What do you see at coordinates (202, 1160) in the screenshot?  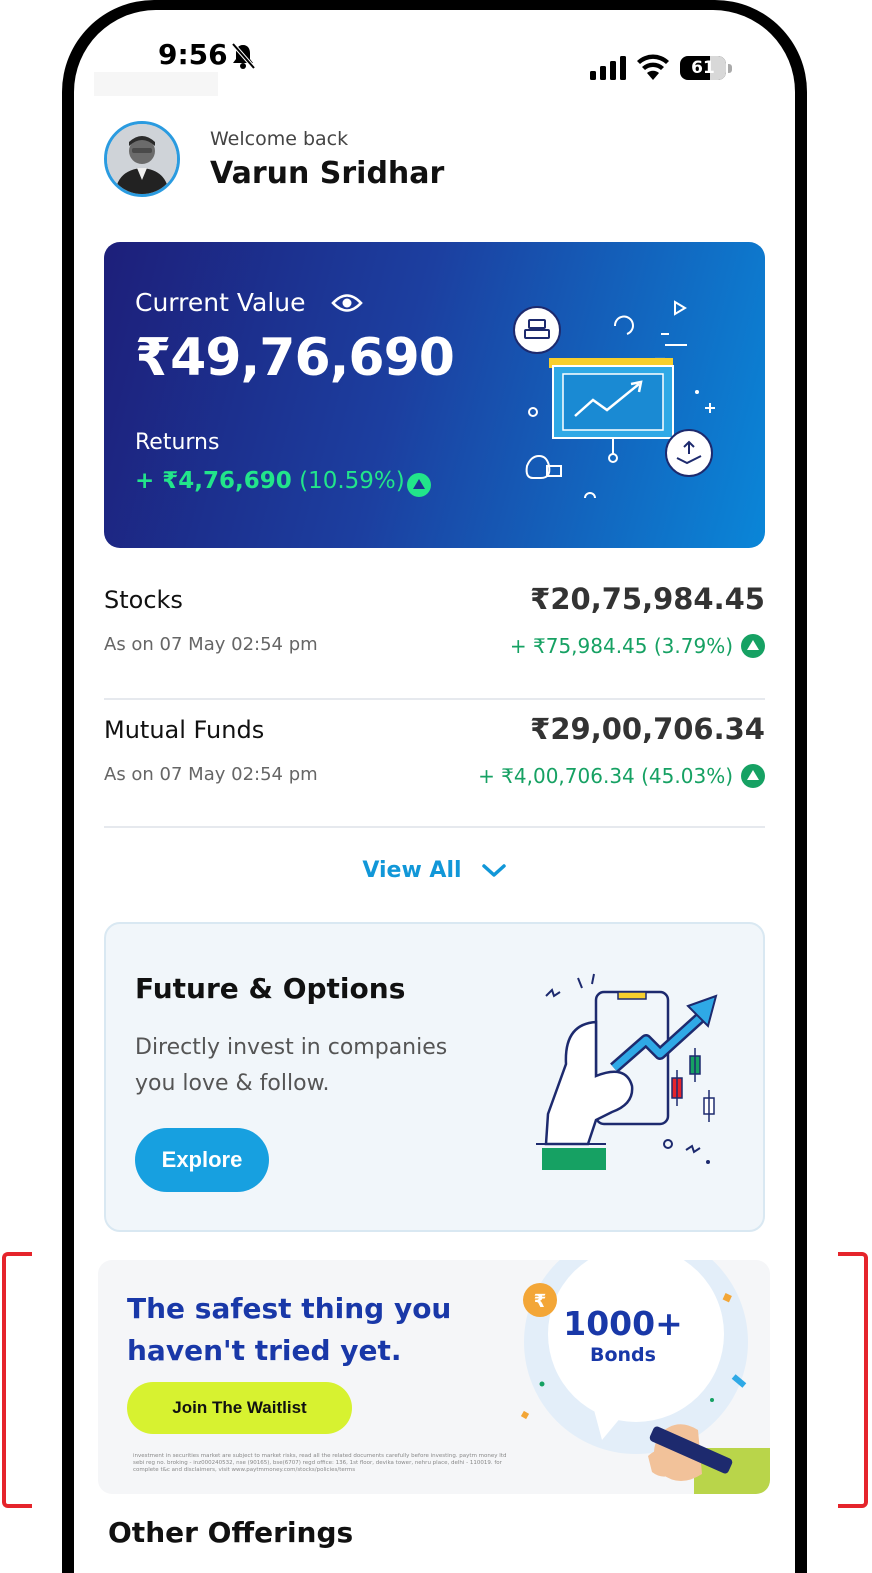 I see `explore-button: Explore` at bounding box center [202, 1160].